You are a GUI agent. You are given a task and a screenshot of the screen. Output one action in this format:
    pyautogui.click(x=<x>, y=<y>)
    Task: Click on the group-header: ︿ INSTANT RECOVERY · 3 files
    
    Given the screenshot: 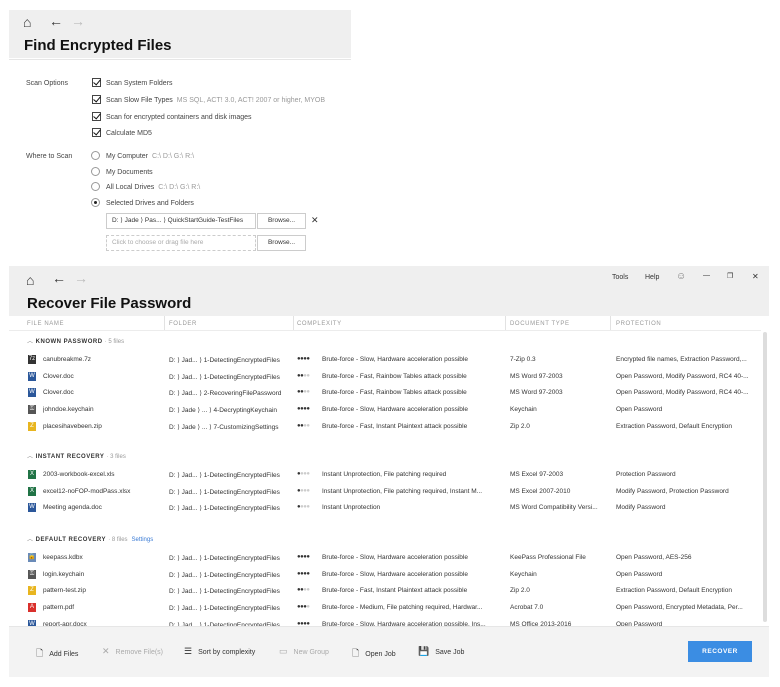 What is the action you would take?
    pyautogui.click(x=76, y=455)
    